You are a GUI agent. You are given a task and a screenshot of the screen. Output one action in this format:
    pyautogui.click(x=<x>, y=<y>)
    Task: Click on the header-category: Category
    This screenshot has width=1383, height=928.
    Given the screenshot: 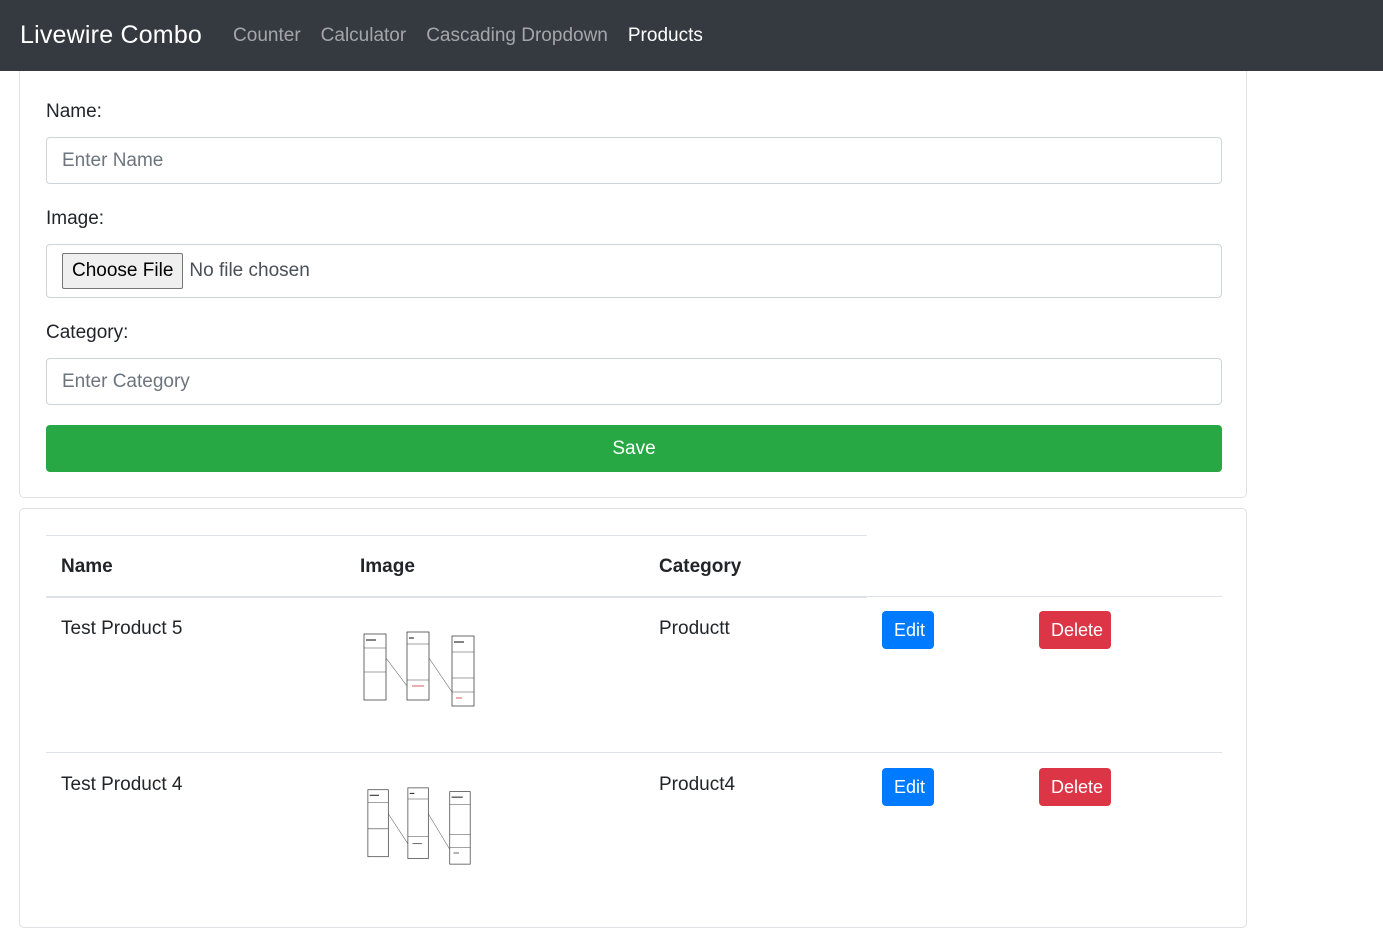 What is the action you would take?
    pyautogui.click(x=700, y=566)
    